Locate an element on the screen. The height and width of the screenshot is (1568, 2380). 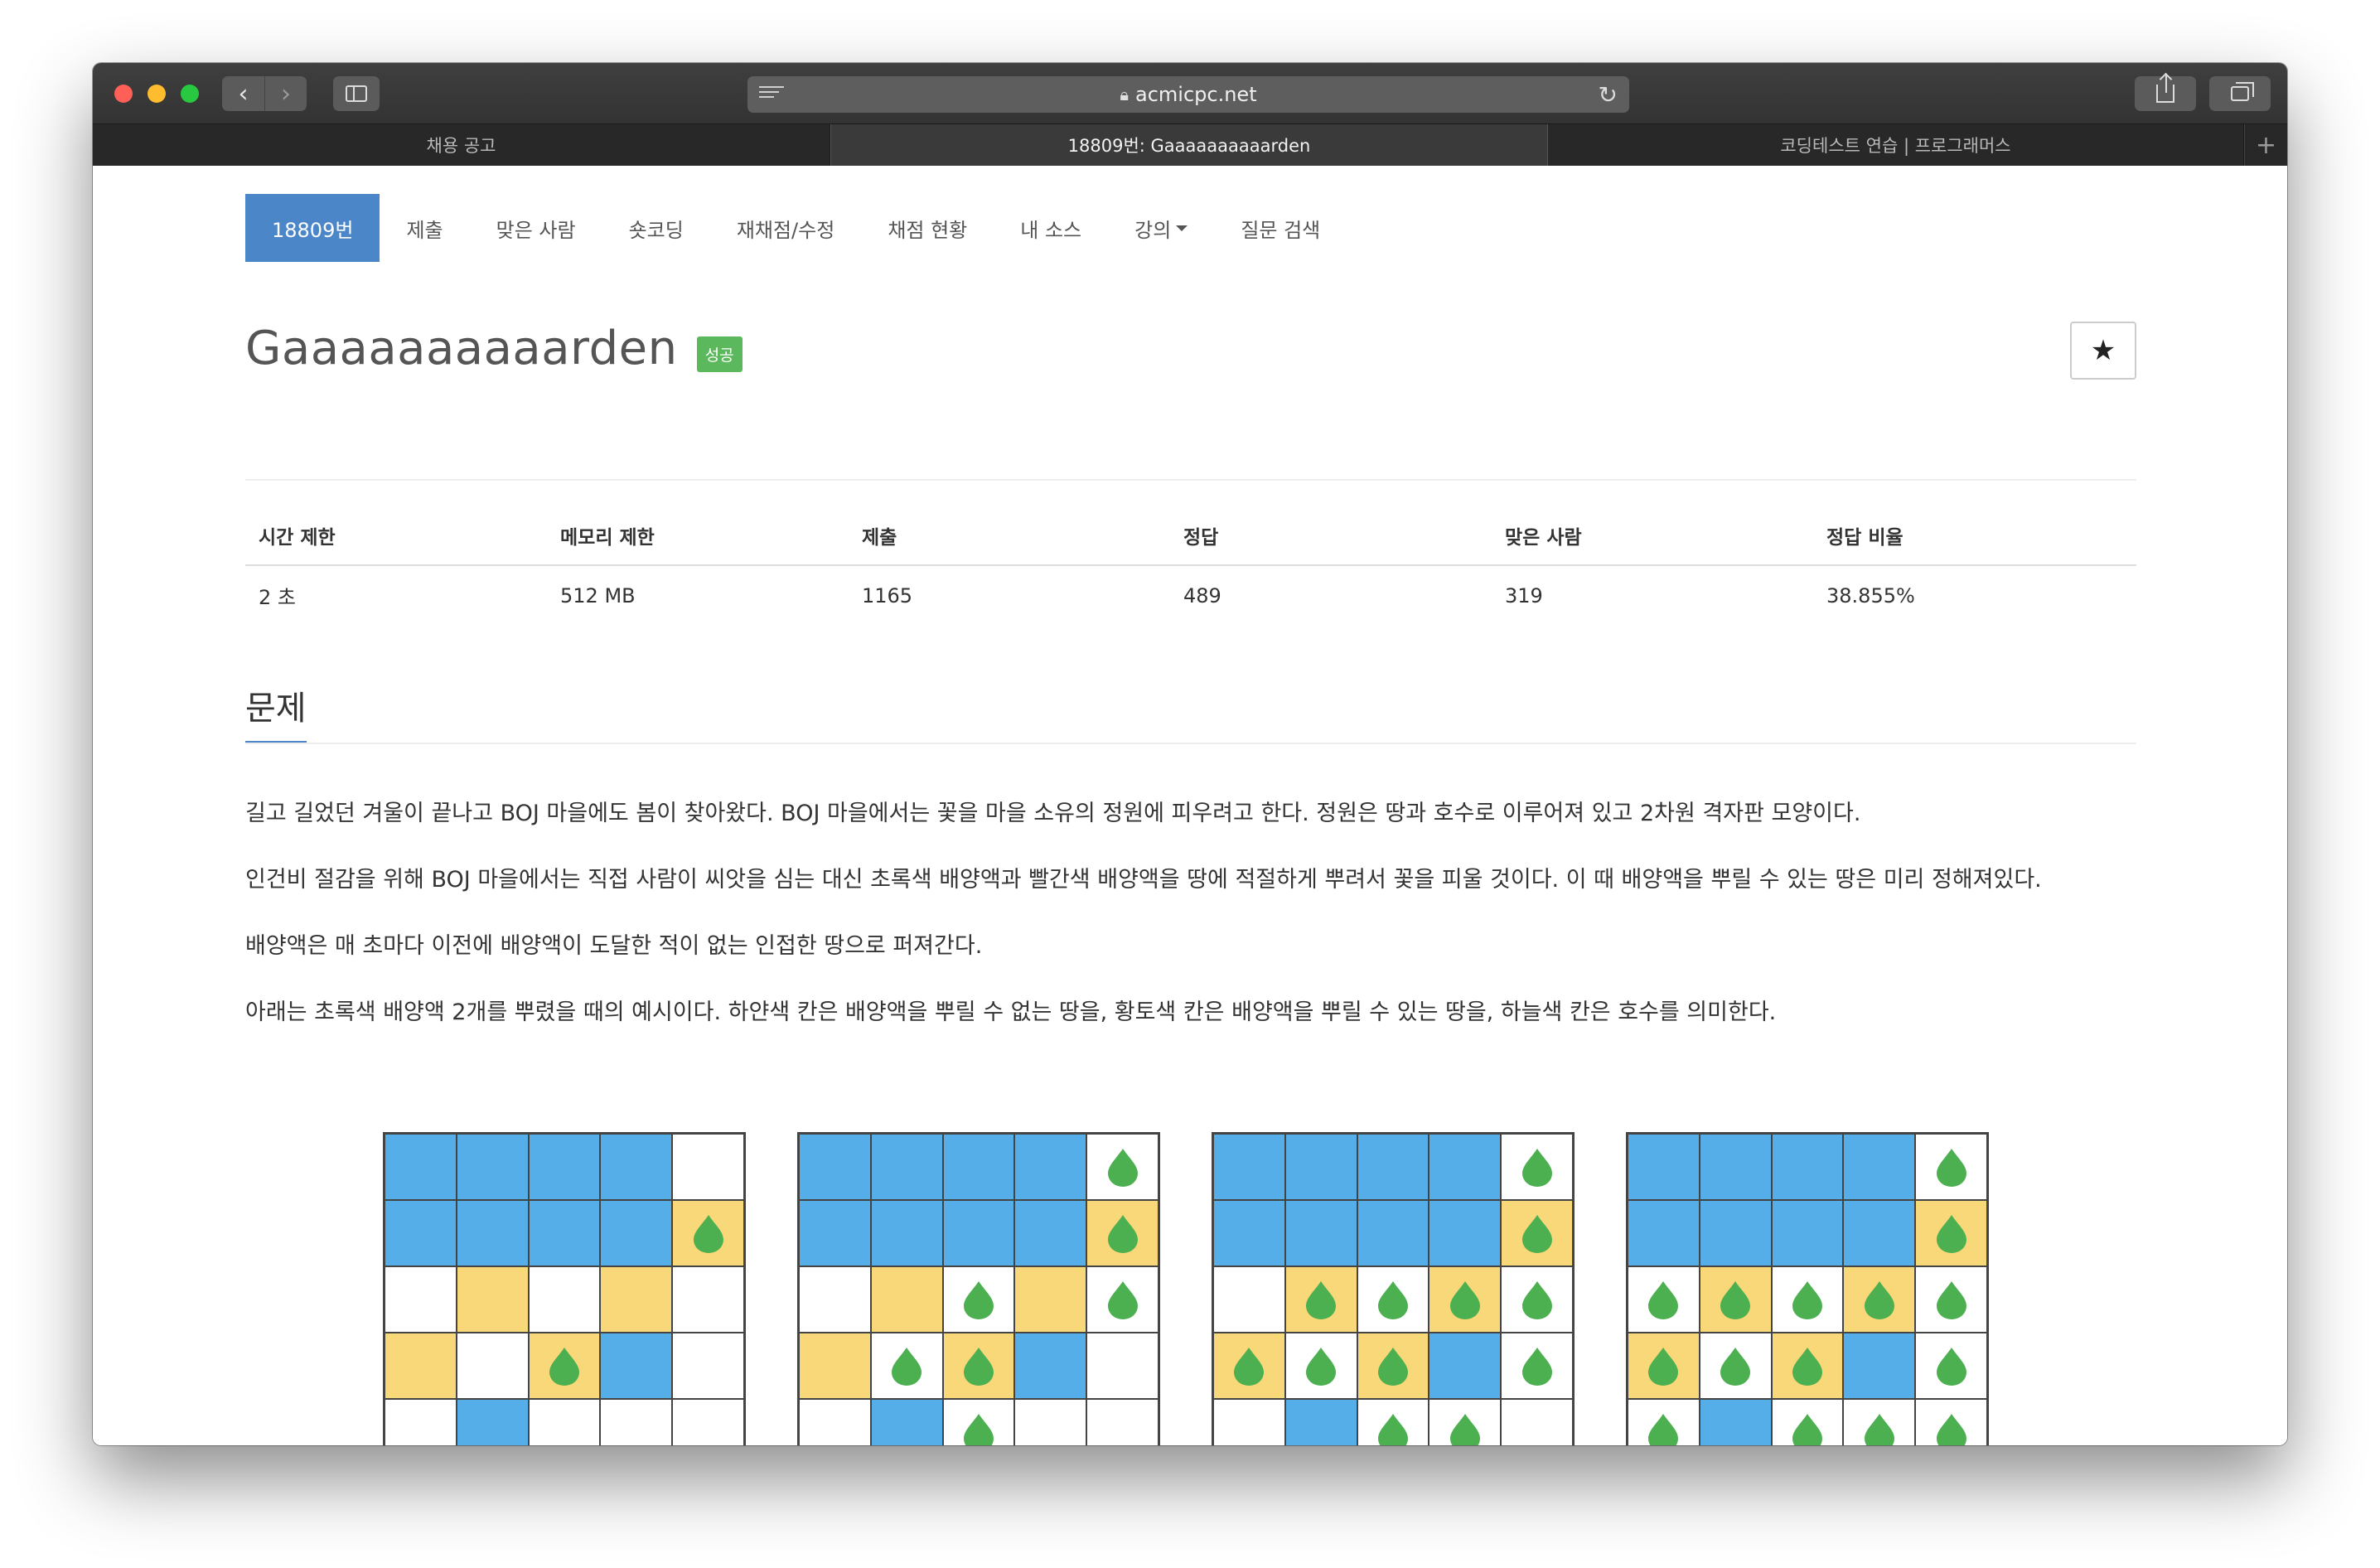
close-window-button is located at coordinates (123, 94).